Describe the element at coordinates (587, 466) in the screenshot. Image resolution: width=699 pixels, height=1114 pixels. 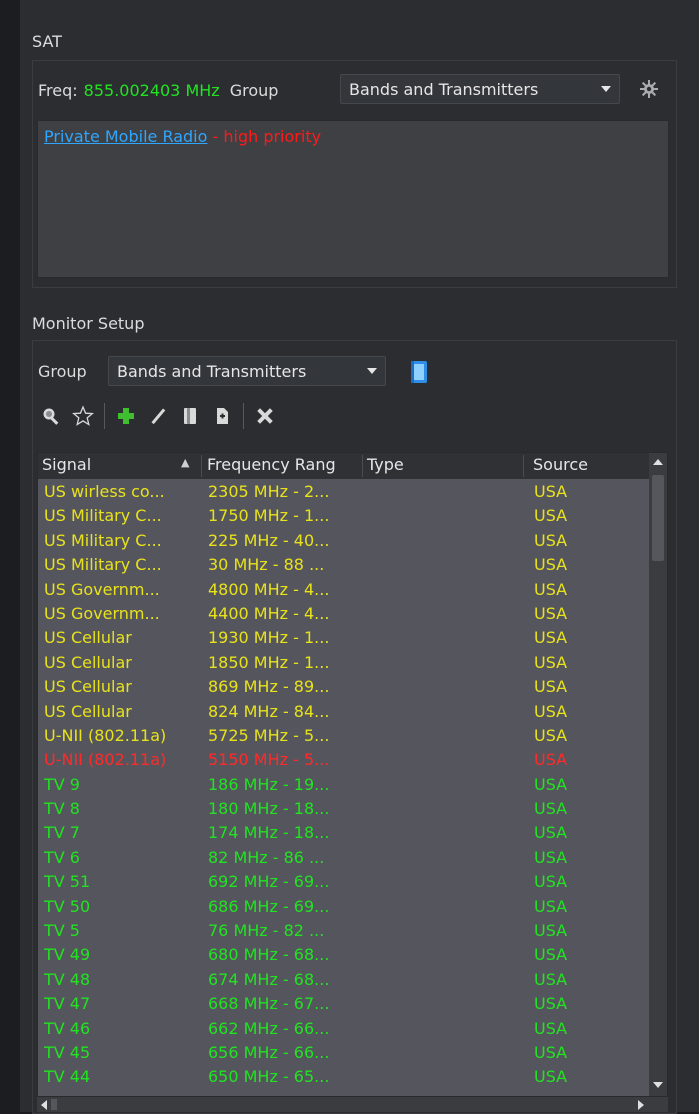
I see `column-header-source: Source` at that location.